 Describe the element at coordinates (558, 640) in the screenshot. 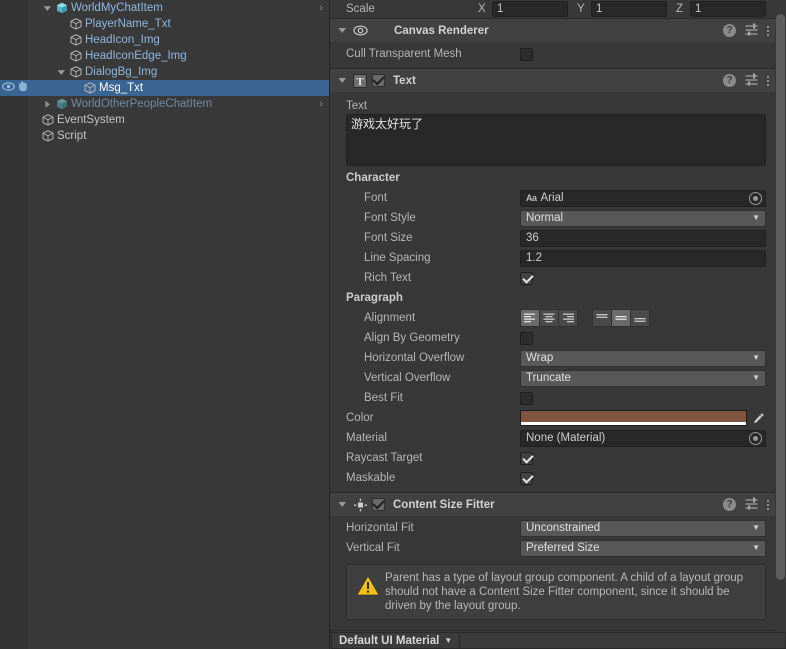

I see `material-tab-bar: Default UI Material ▼` at that location.